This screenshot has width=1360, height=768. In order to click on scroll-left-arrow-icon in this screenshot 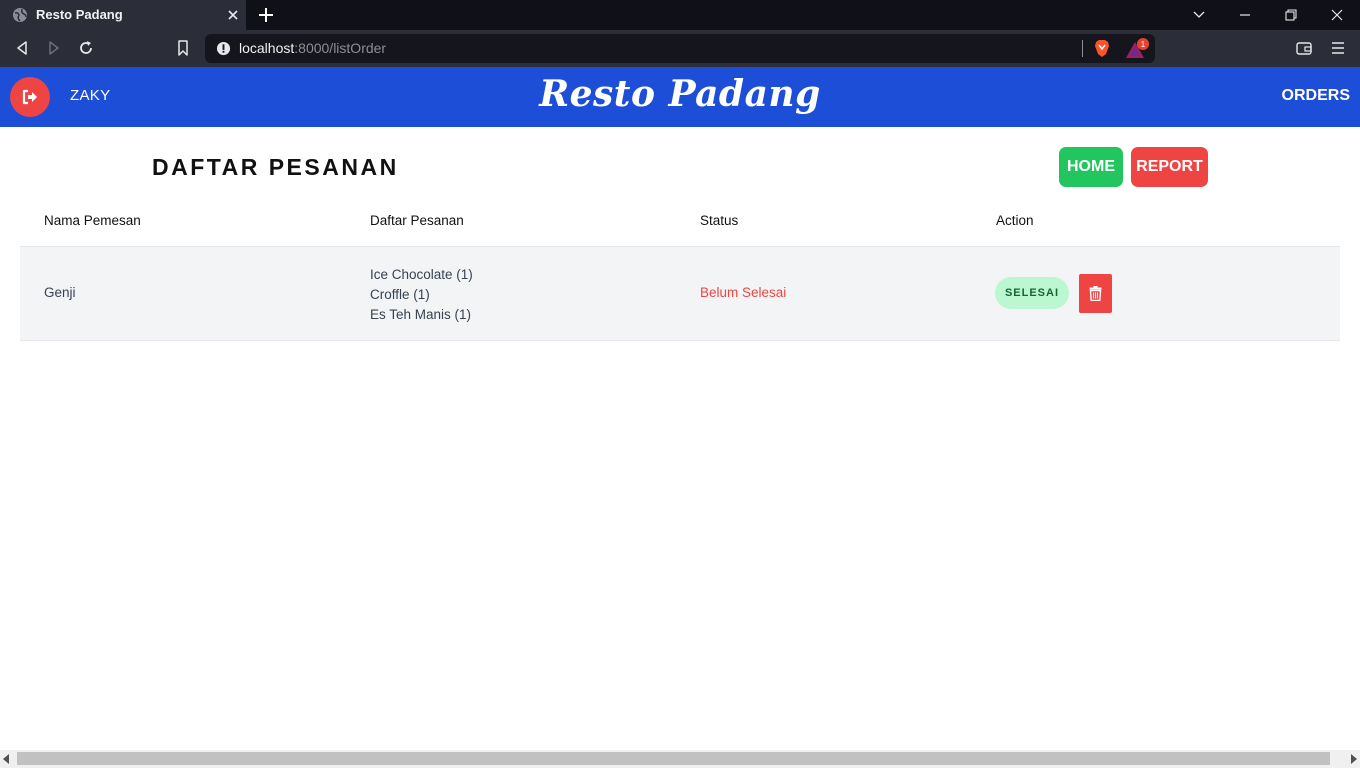, I will do `click(6, 759)`.